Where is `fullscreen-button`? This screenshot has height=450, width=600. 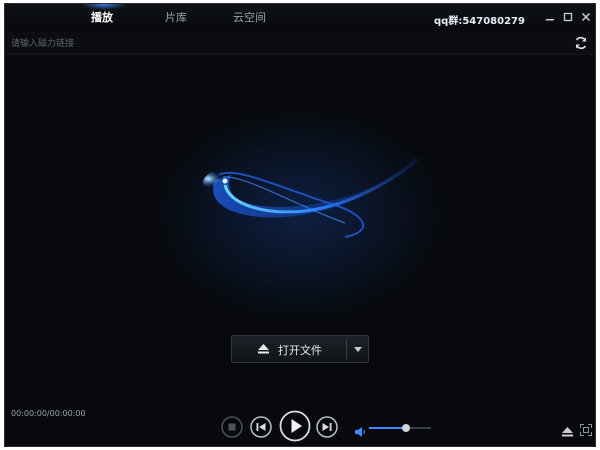 fullscreen-button is located at coordinates (586, 430).